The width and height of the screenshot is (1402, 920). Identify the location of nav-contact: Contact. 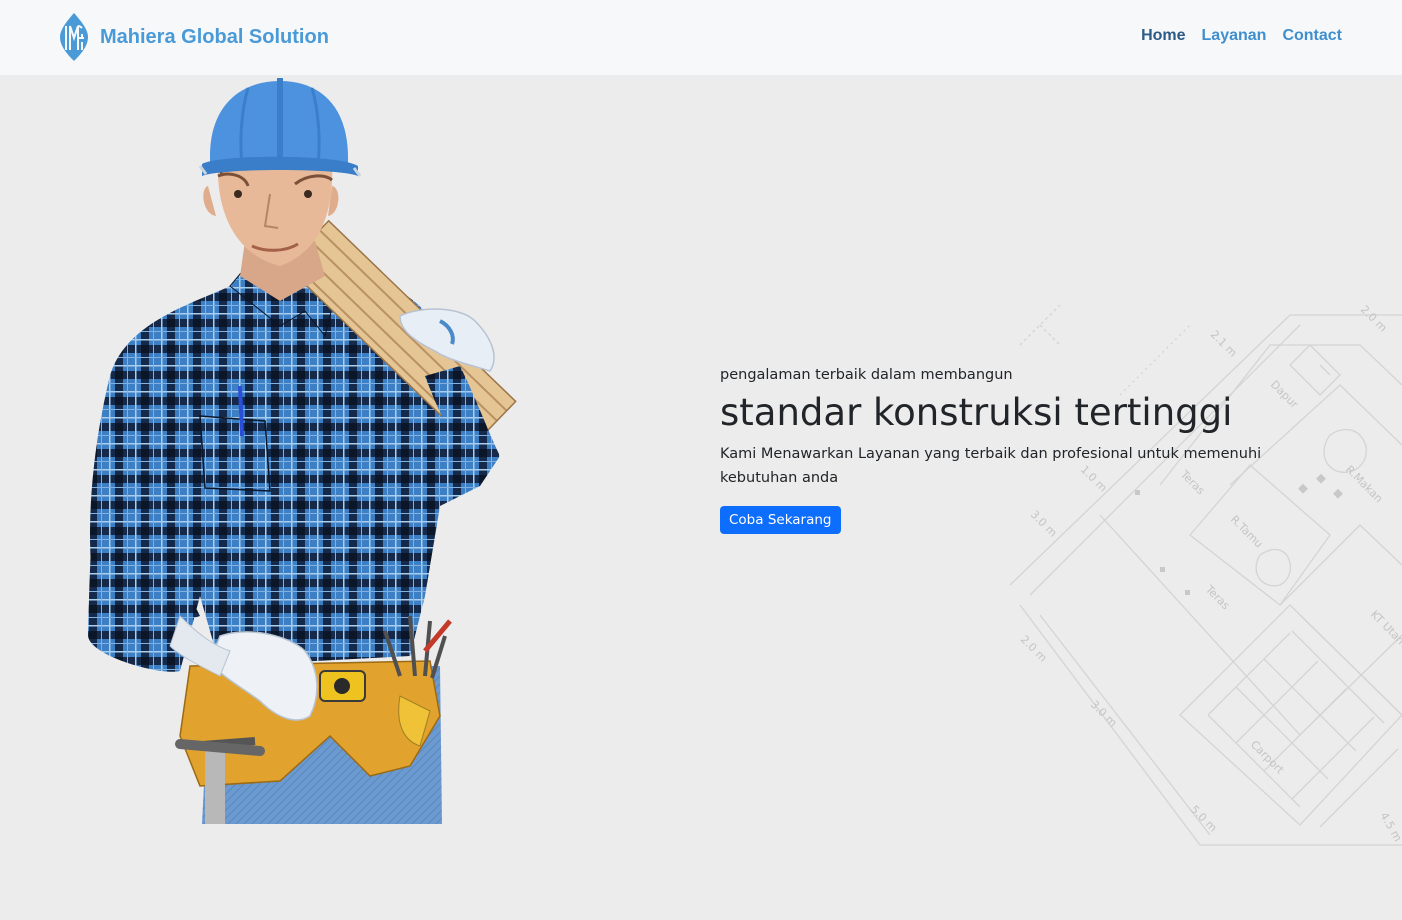
(1312, 36).